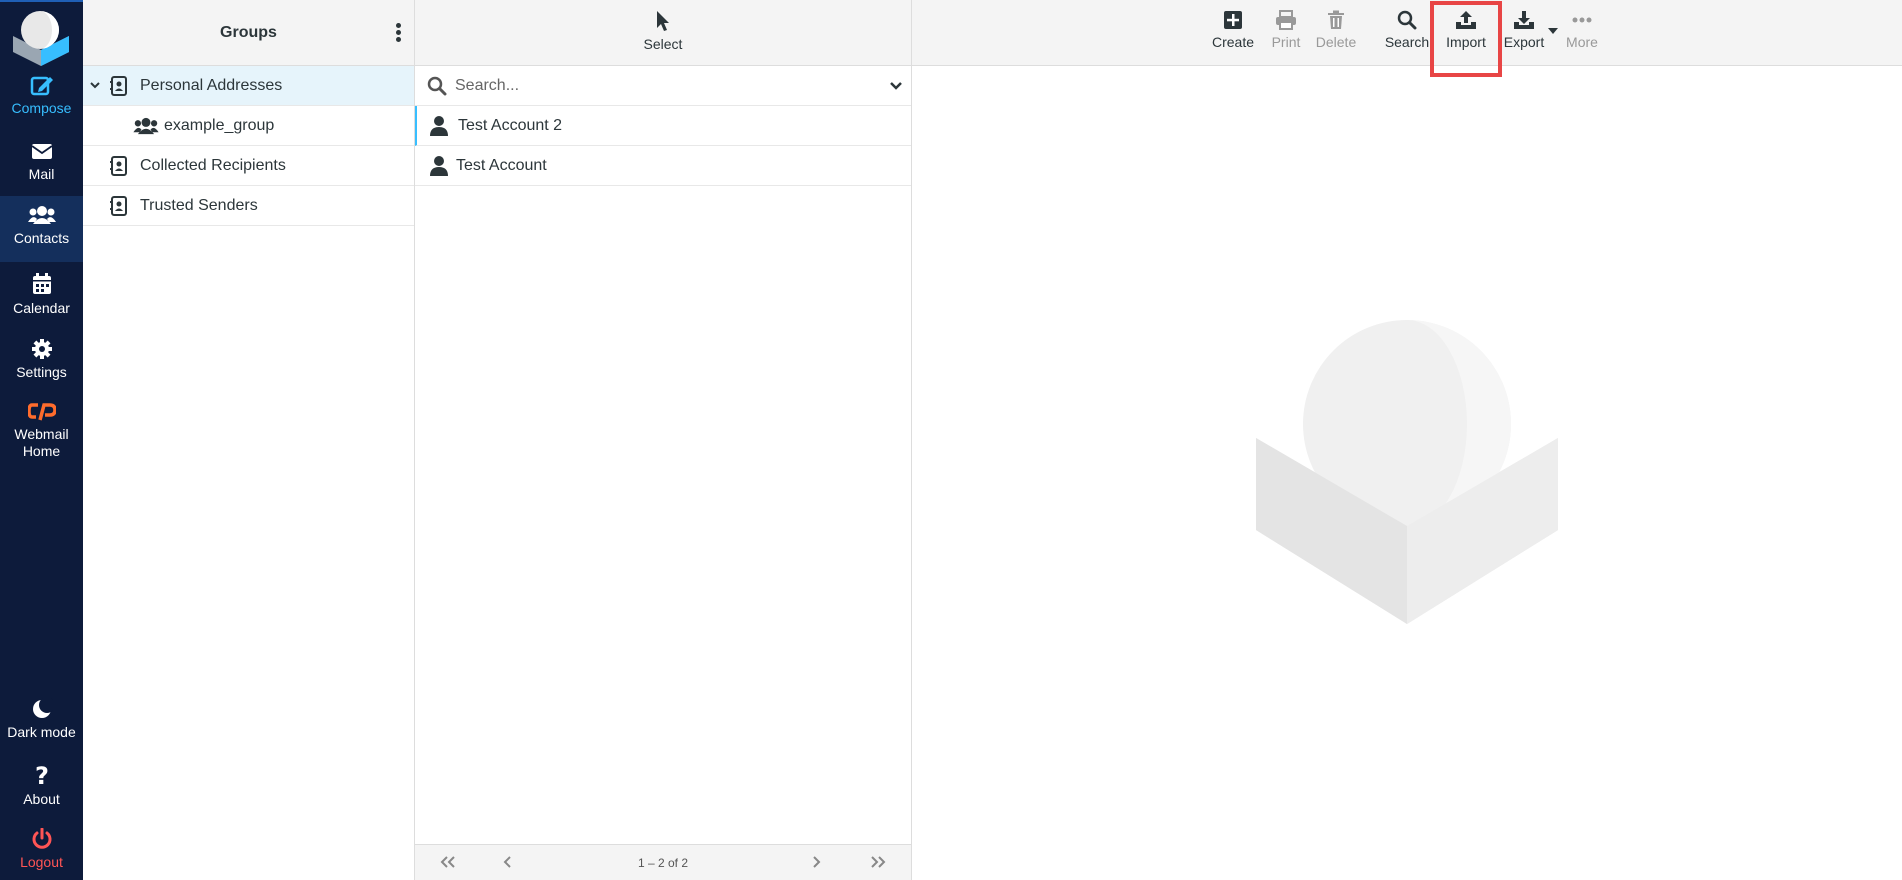 Image resolution: width=1902 pixels, height=880 pixels. Describe the element at coordinates (41, 37) in the screenshot. I see `roundcube-logo` at that location.